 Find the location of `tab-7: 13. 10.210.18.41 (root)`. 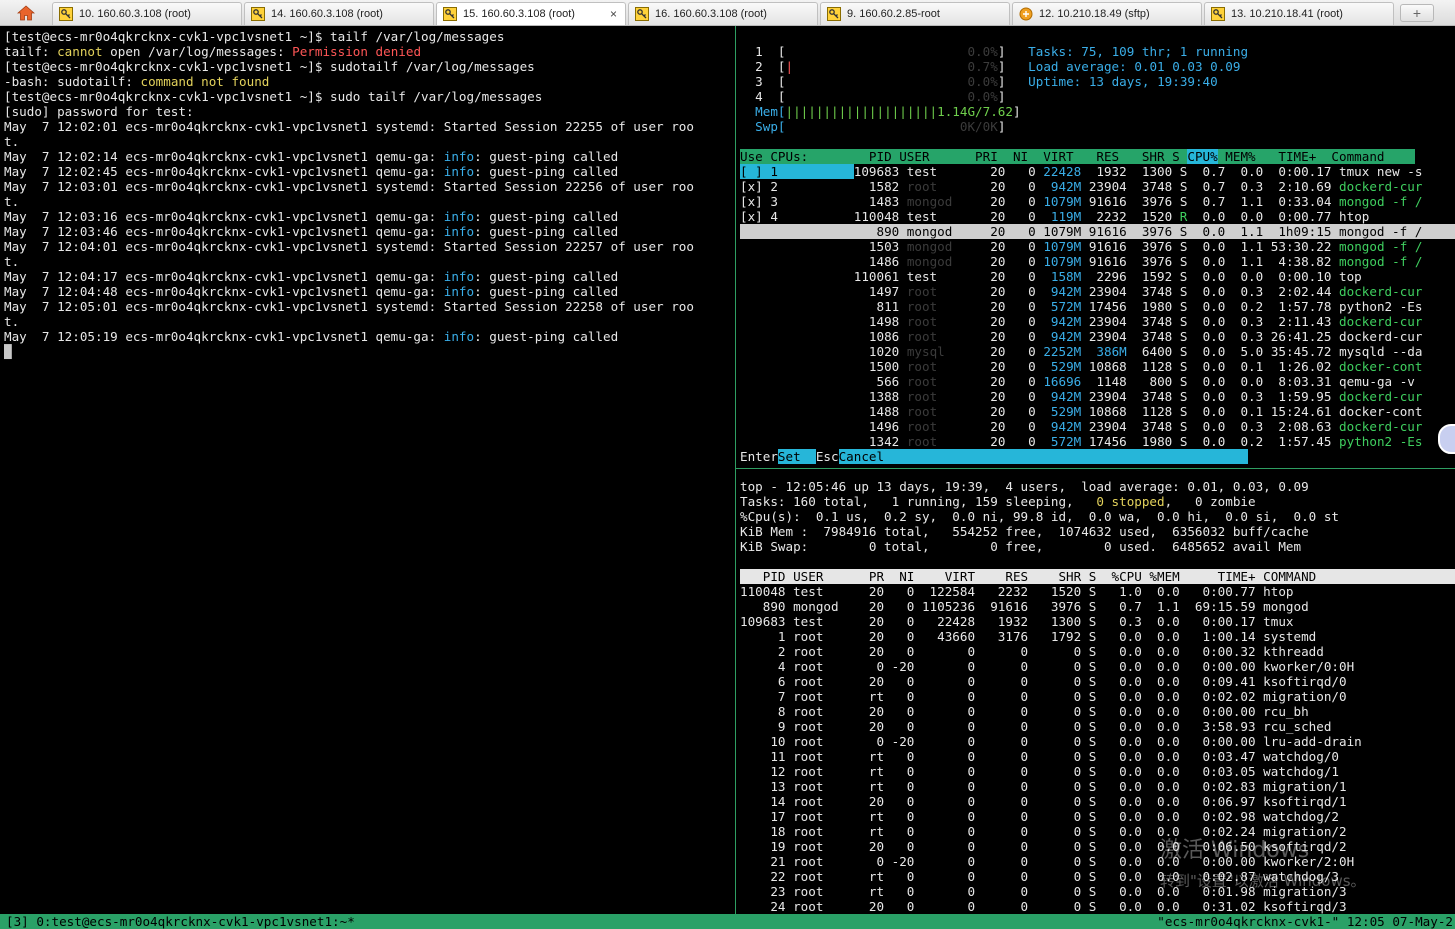

tab-7: 13. 10.210.18.41 (root) is located at coordinates (1299, 13).